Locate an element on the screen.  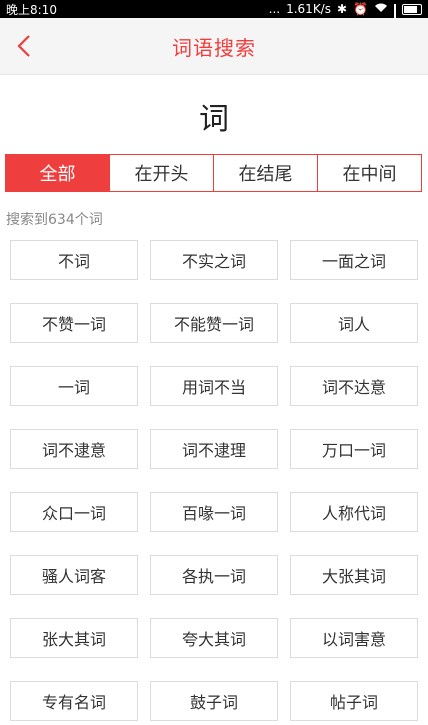
result-item: 用词不当 is located at coordinates (214, 386).